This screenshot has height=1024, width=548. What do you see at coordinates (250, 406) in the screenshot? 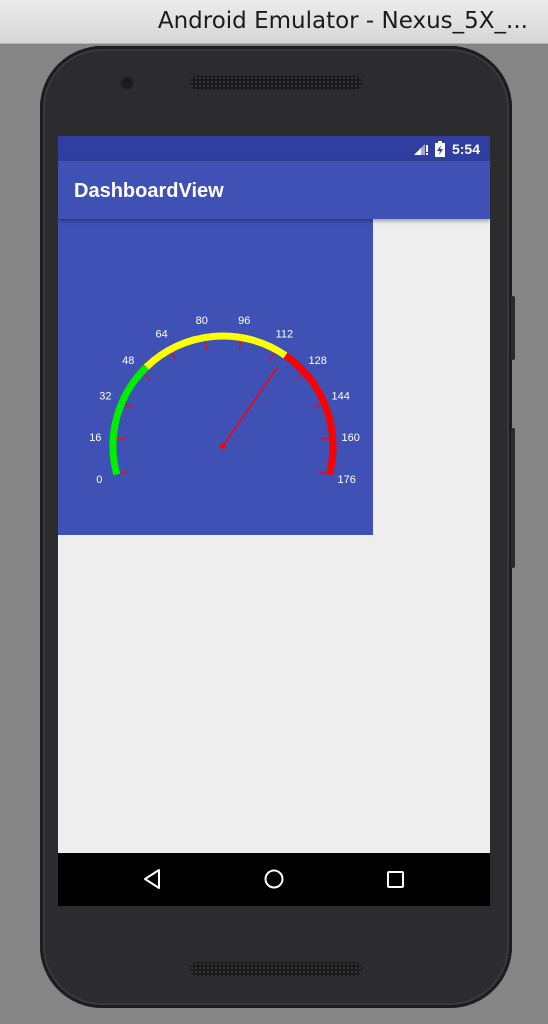
I see `gauge-needle` at bounding box center [250, 406].